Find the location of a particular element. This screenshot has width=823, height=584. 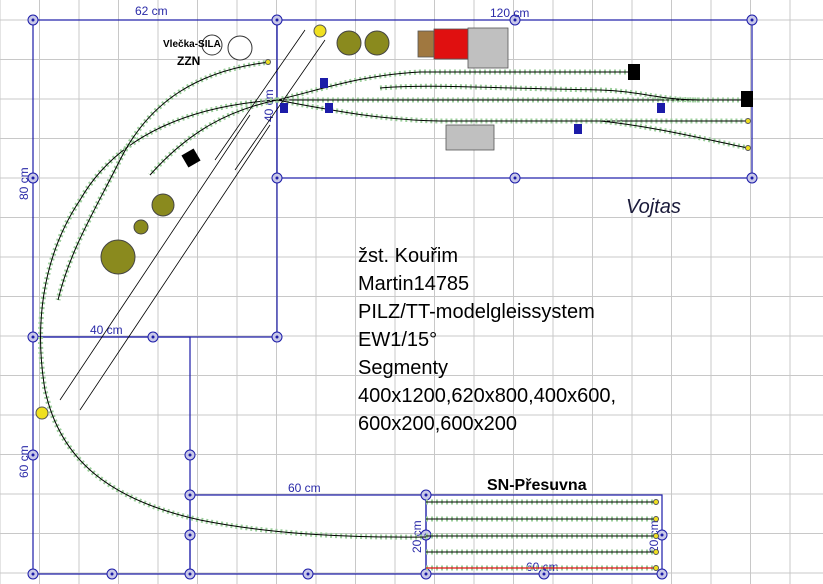

track-line is located at coordinates (164, 181).